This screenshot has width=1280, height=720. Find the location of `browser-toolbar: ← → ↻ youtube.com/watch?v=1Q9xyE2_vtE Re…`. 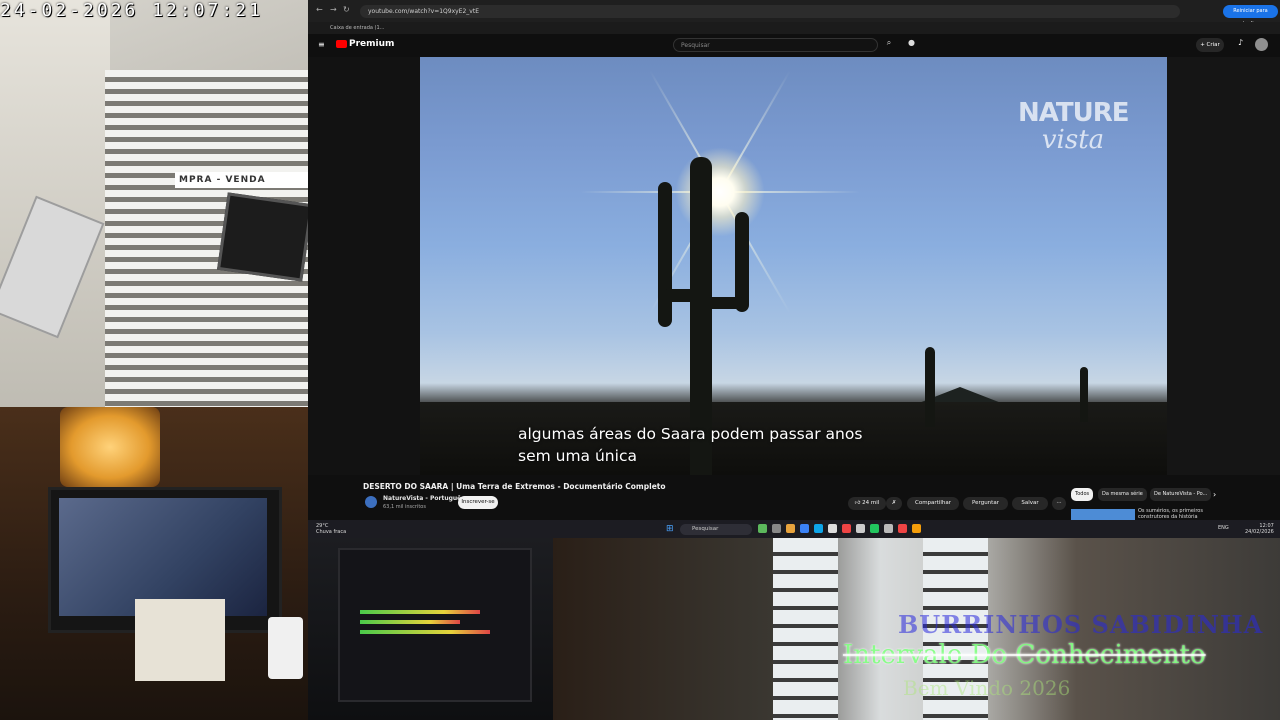

browser-toolbar: ← → ↻ youtube.com/watch?v=1Q9xyE2_vtE Re… is located at coordinates (794, 13).